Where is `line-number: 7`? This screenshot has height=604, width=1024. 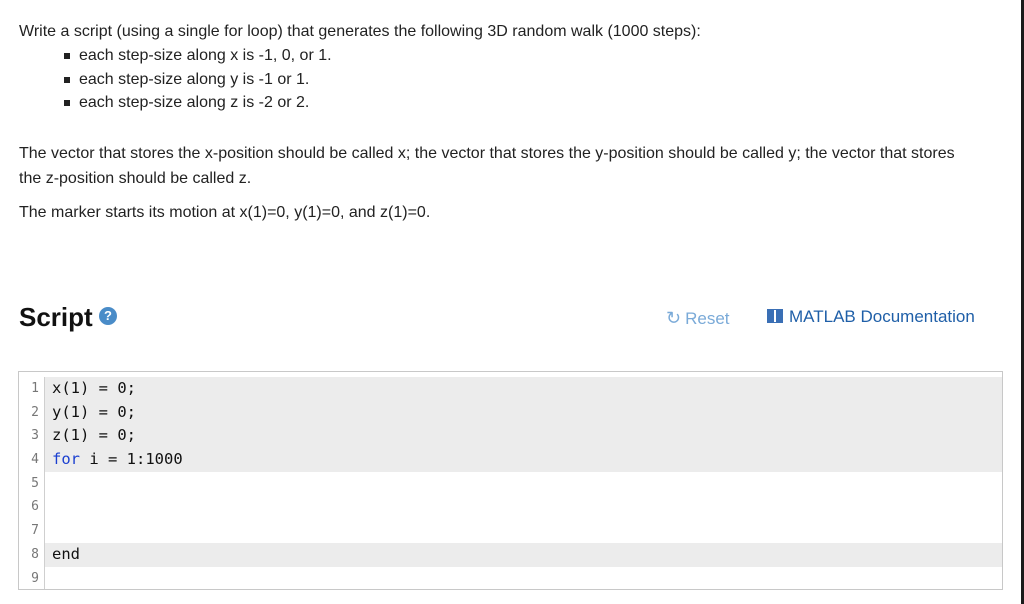
line-number: 7 is located at coordinates (32, 531).